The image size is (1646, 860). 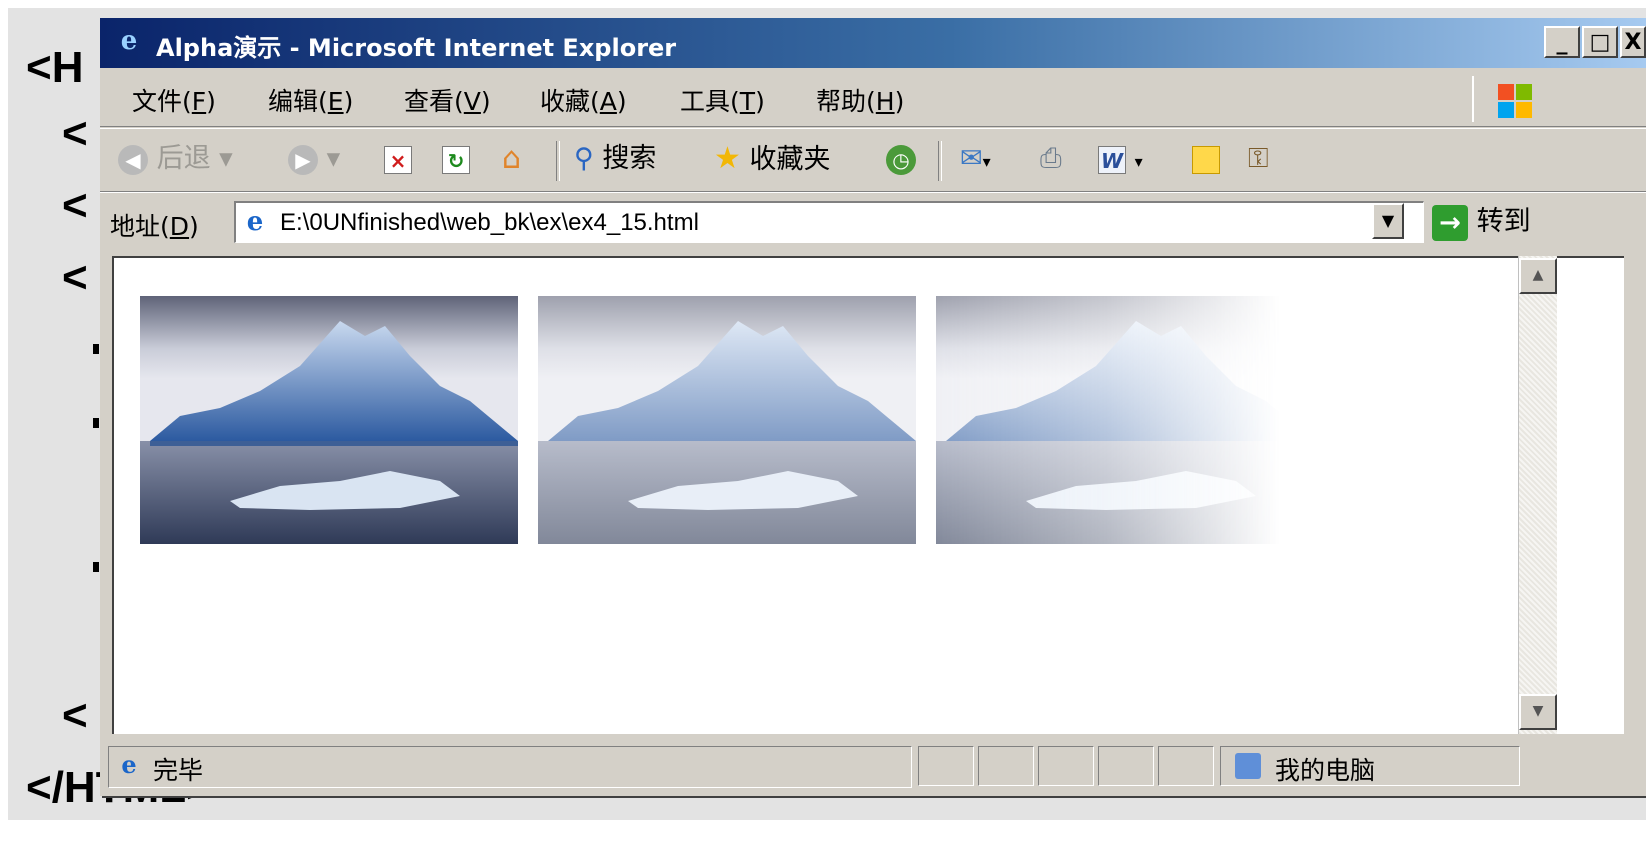 I want to click on scroll-down-button: ▼, so click(x=1538, y=712).